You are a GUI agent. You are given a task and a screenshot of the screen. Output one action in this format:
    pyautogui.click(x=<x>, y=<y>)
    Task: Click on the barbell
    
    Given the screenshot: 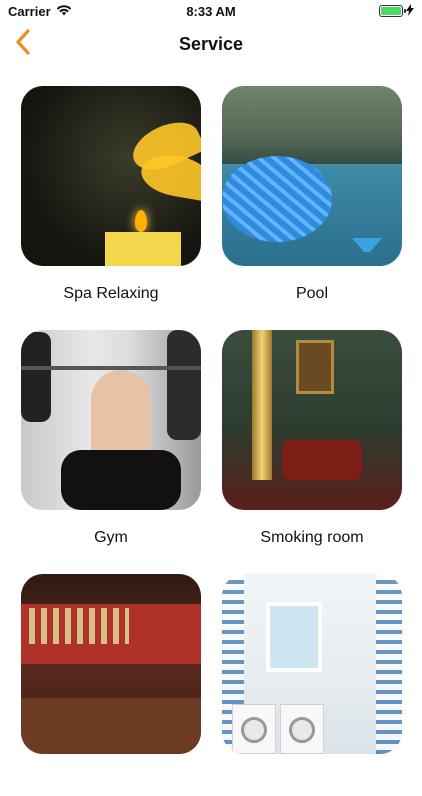 What is the action you would take?
    pyautogui.click(x=111, y=368)
    